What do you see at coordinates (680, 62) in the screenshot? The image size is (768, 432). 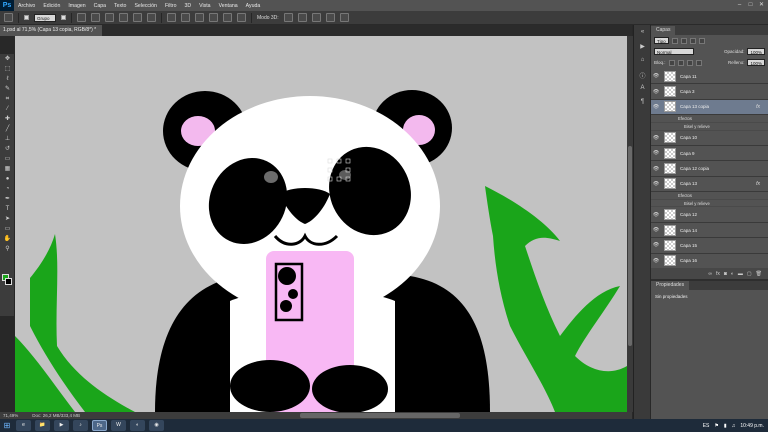 I see `lock-pixels-icon` at bounding box center [680, 62].